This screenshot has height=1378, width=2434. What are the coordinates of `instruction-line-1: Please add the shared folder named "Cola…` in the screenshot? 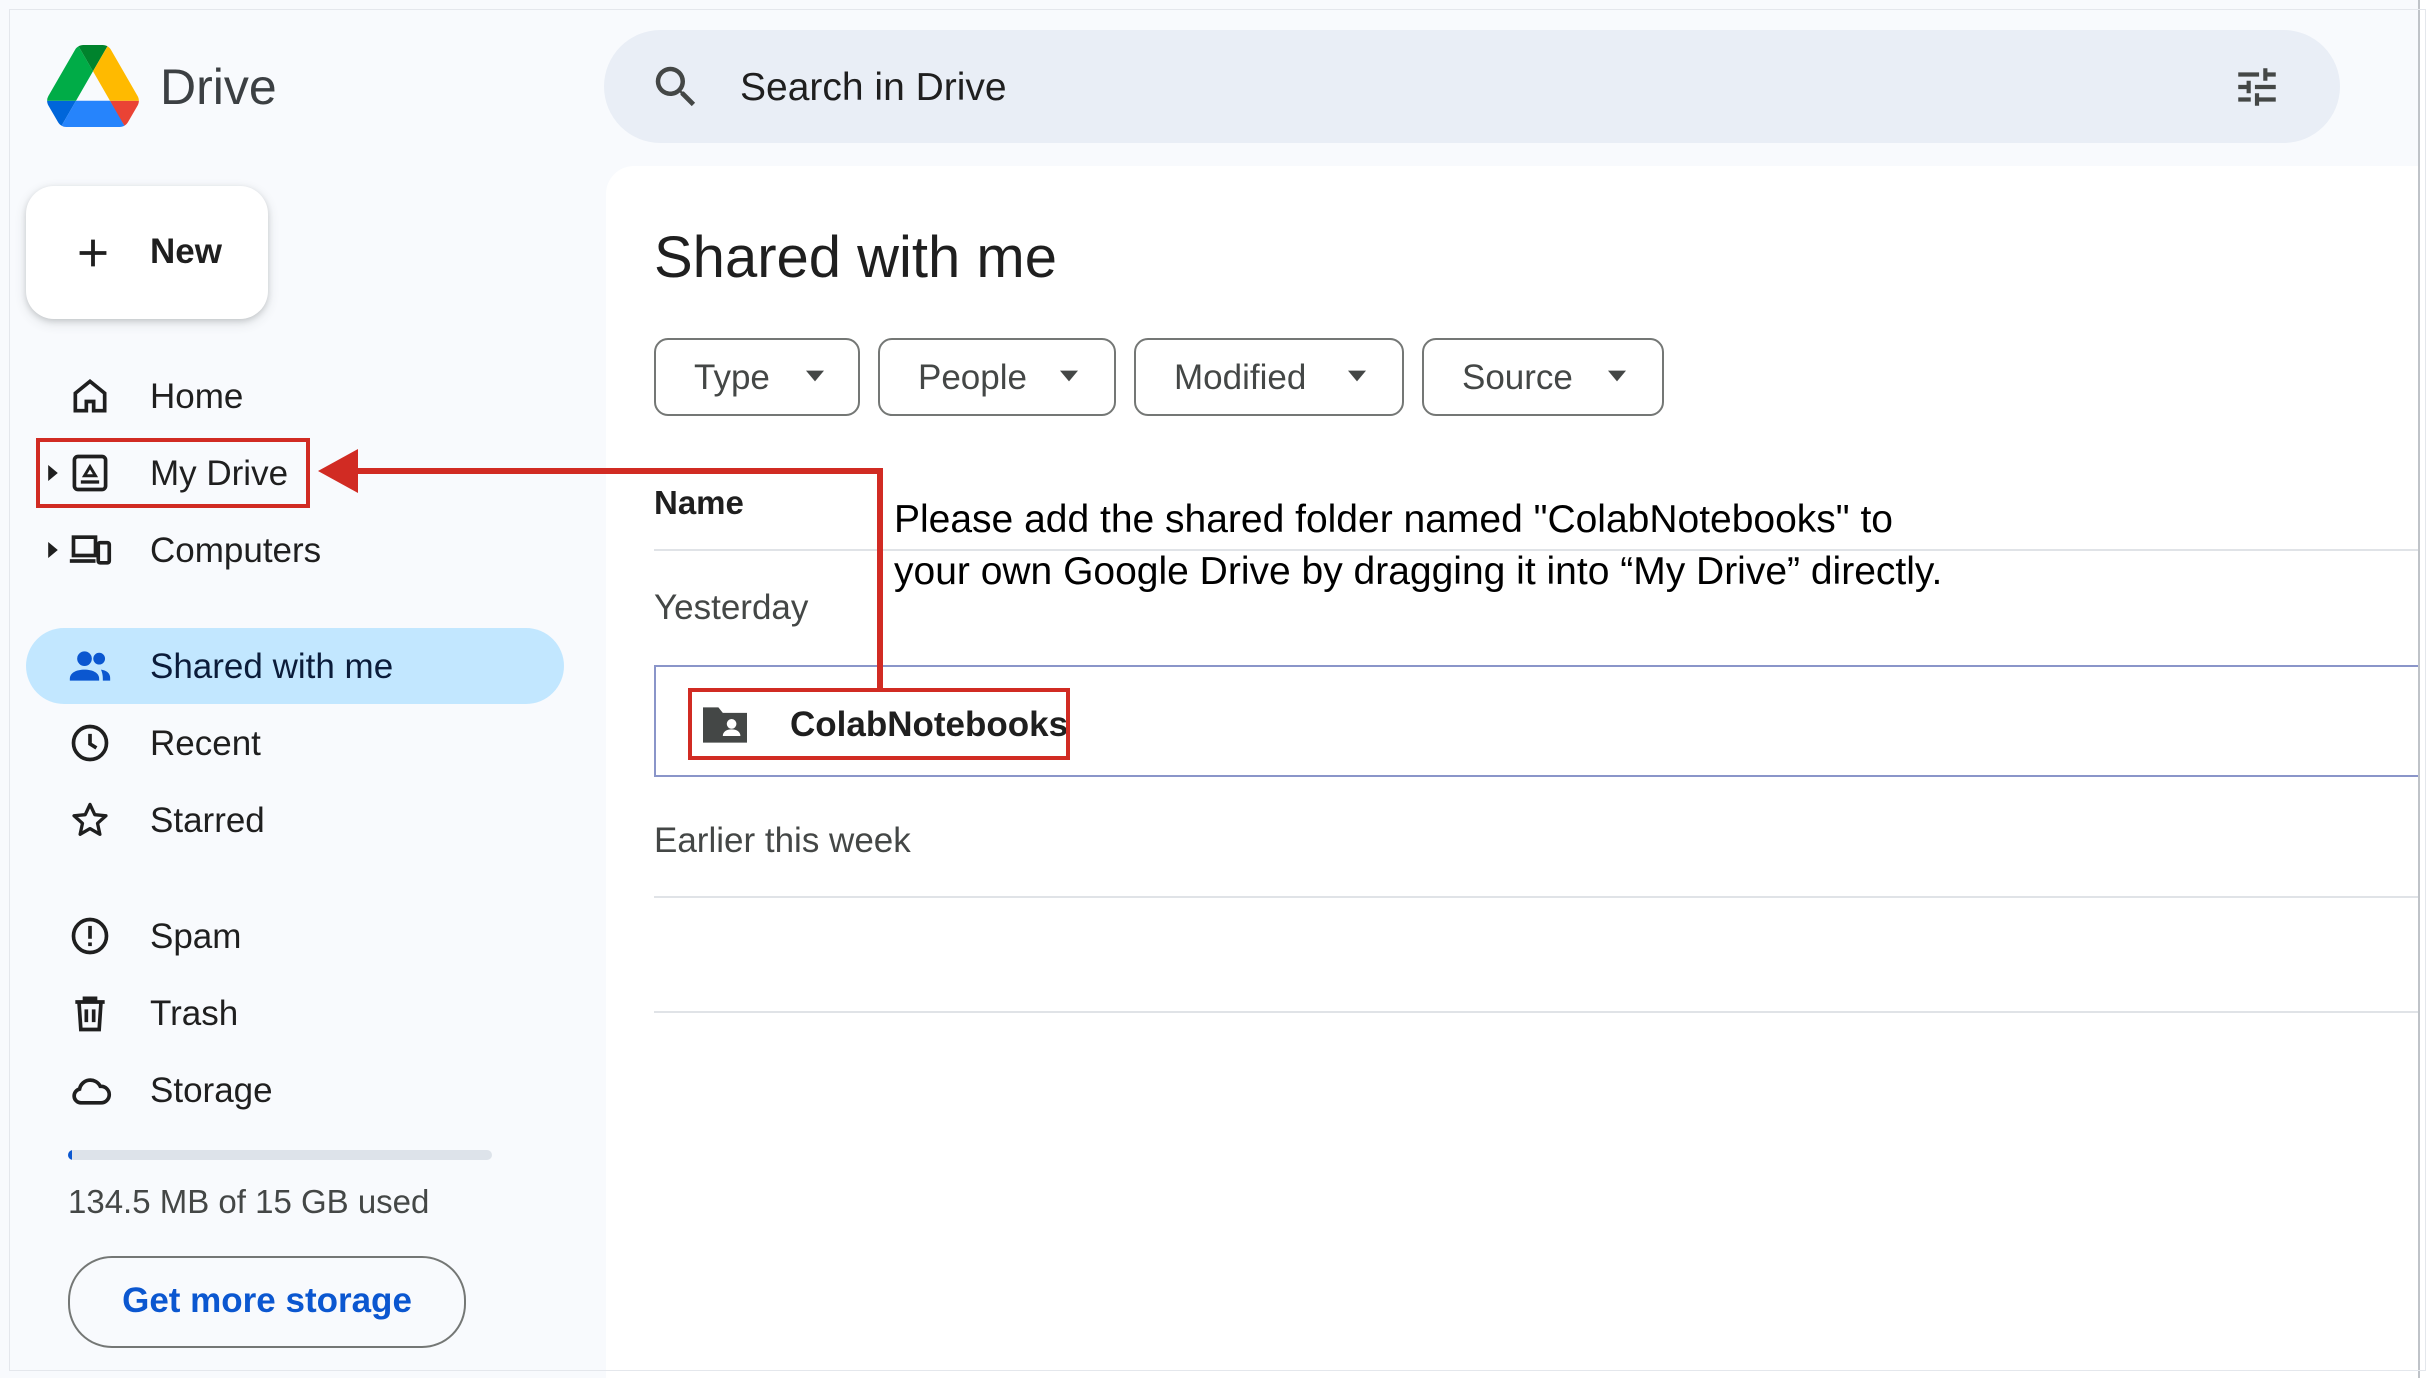 It's located at (1393, 519).